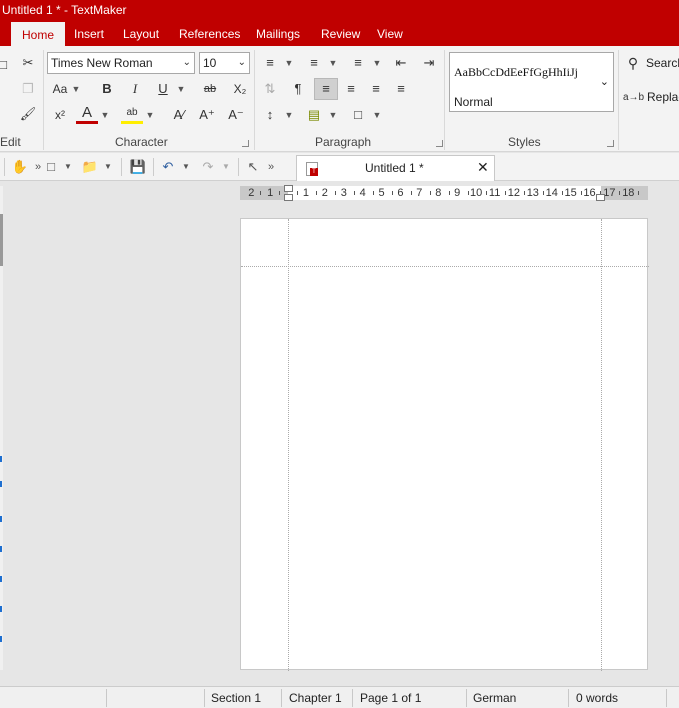 Image resolution: width=679 pixels, height=708 pixels. What do you see at coordinates (245, 143) in the screenshot?
I see `character-dialog-launcher-icon` at bounding box center [245, 143].